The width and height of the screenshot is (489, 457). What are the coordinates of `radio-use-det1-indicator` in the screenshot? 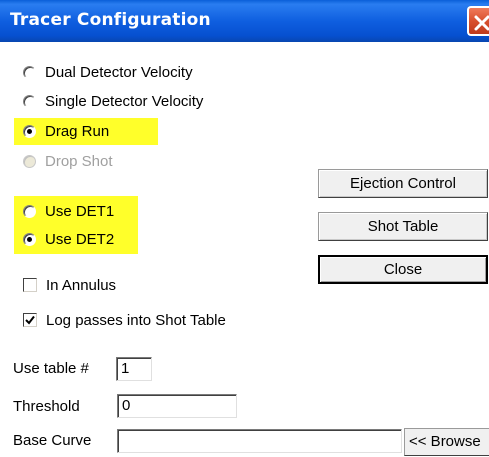 It's located at (29, 211).